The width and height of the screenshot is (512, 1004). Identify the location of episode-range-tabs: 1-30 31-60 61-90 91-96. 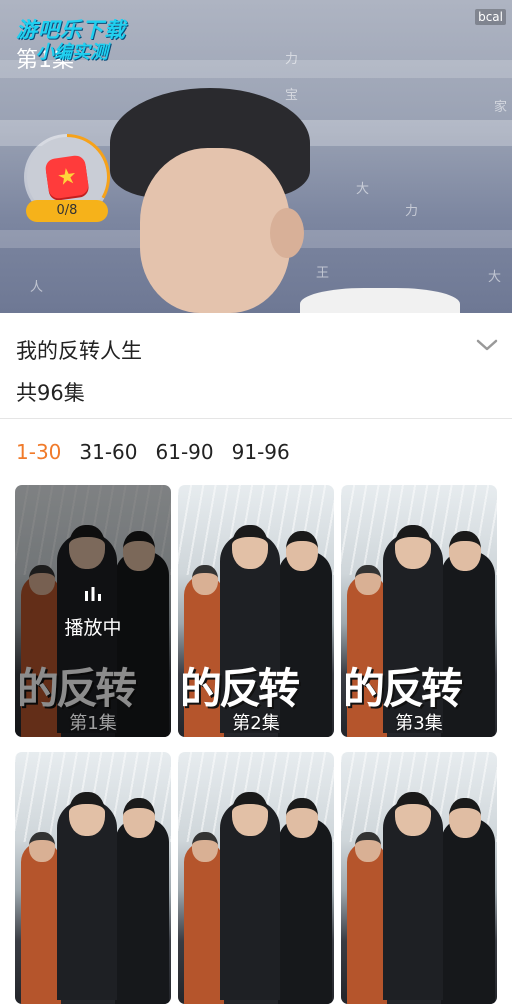
(256, 452).